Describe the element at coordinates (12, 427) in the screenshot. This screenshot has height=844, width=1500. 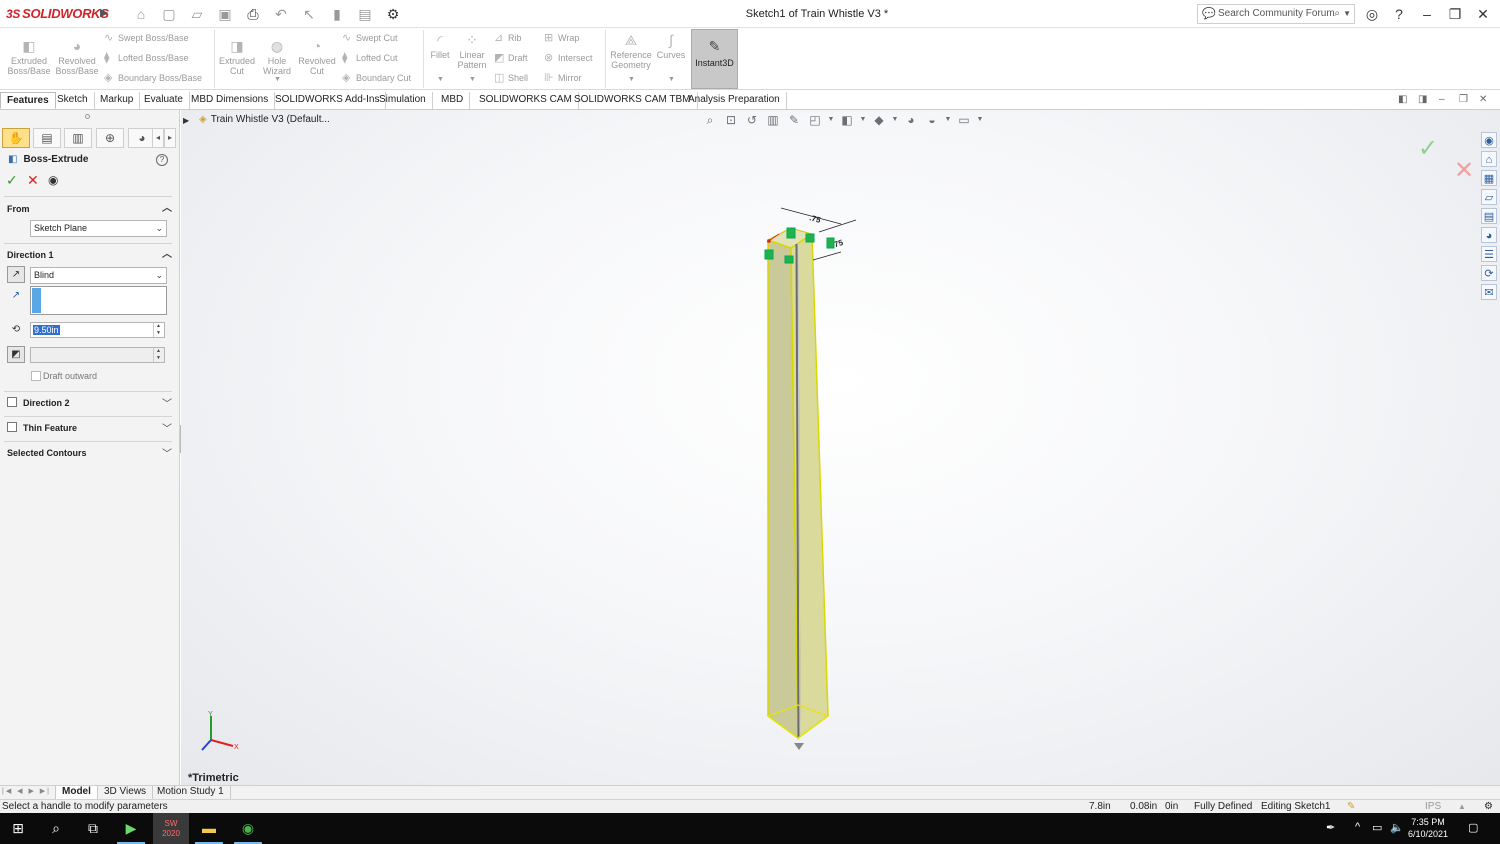
I see `thin-feature-checkbox` at that location.